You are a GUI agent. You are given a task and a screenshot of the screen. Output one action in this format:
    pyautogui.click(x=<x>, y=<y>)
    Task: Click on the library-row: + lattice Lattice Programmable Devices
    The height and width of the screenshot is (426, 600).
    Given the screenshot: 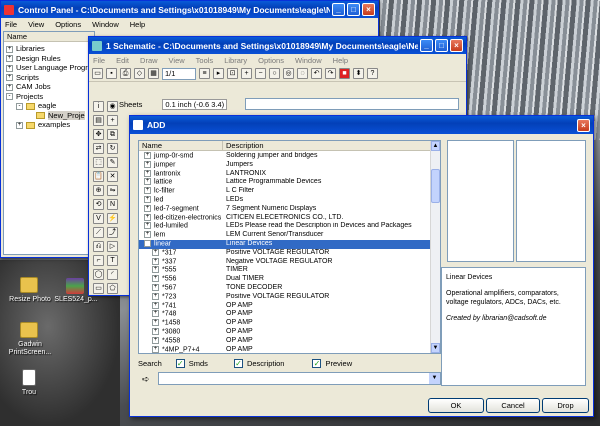 What is the action you would take?
    pyautogui.click(x=289, y=182)
    